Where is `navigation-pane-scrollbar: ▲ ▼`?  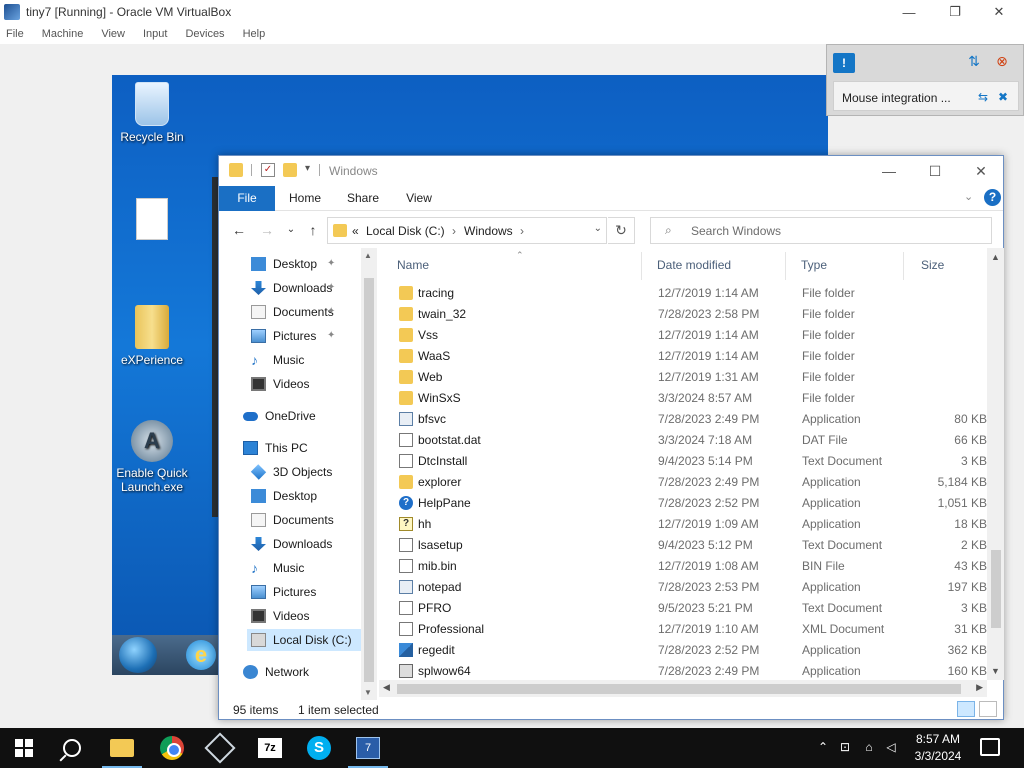 navigation-pane-scrollbar: ▲ ▼ is located at coordinates (369, 474).